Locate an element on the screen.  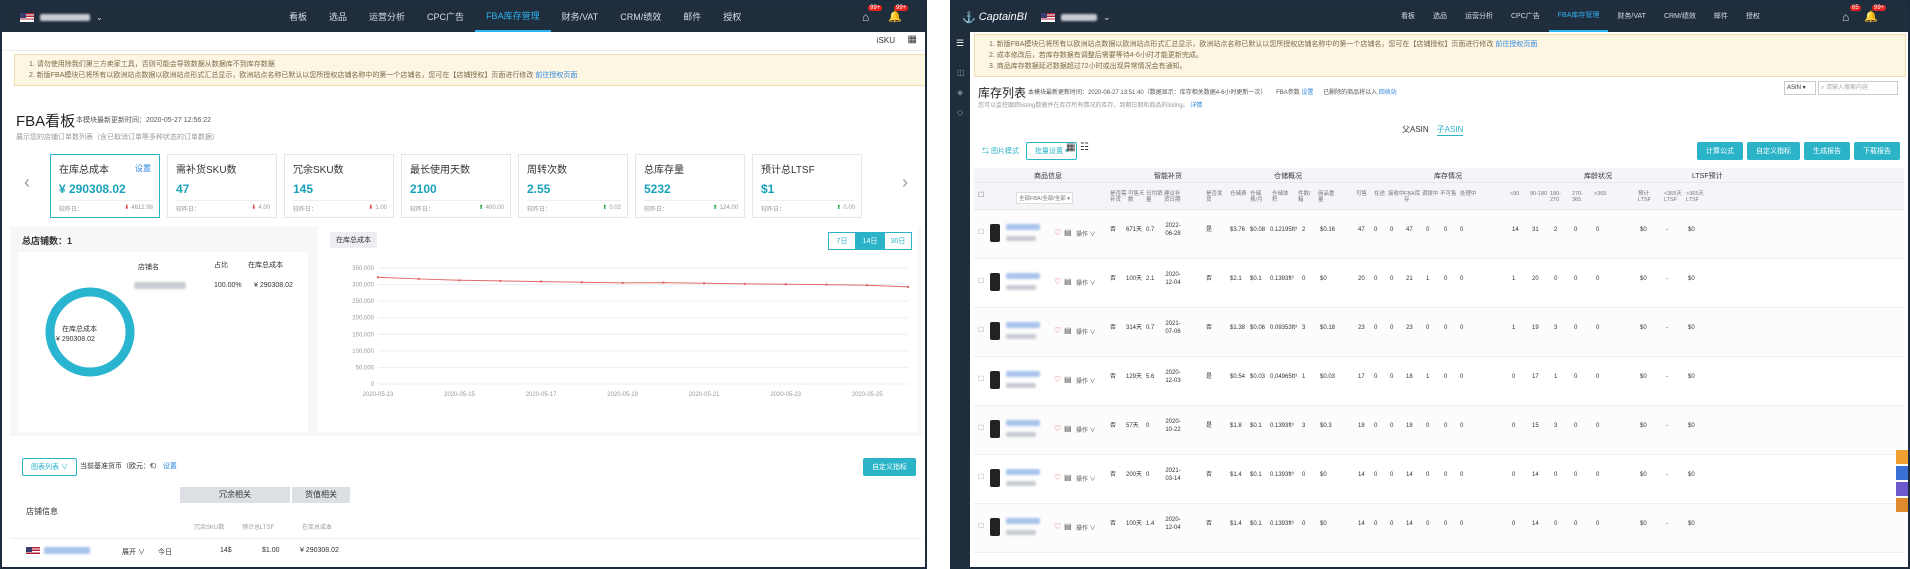
home-icon: ⌂ is located at coordinates (1845, 17).